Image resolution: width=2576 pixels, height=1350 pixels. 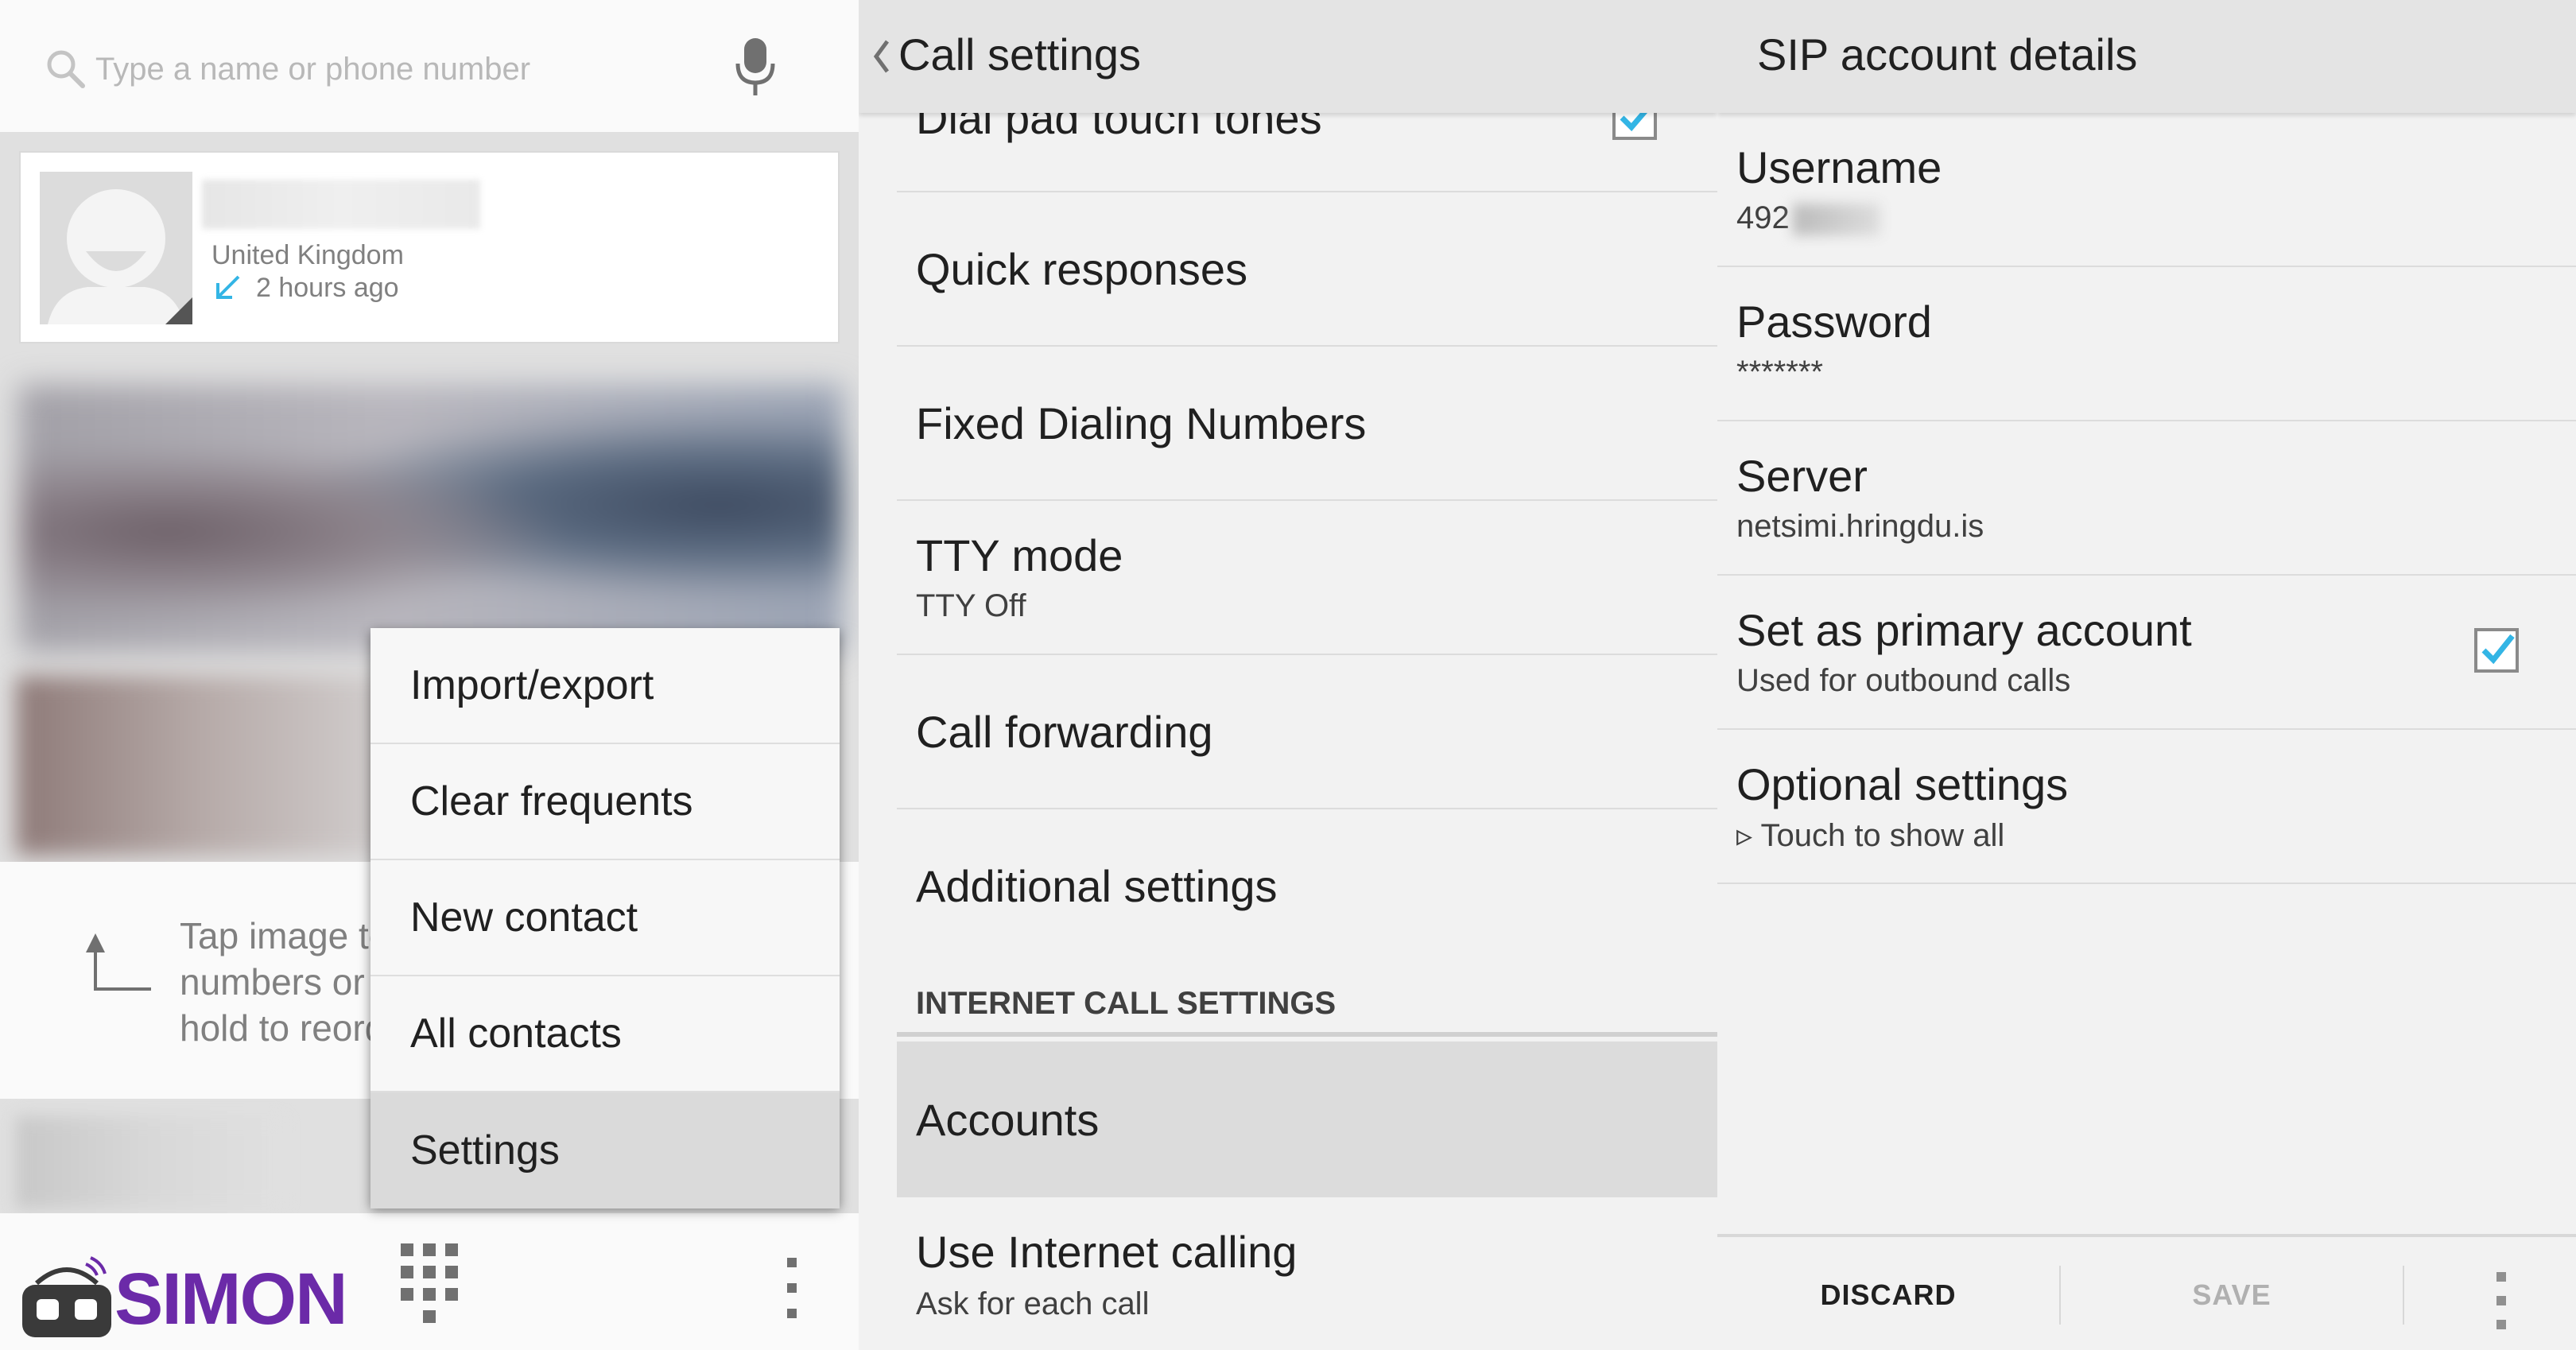 What do you see at coordinates (1020, 555) in the screenshot?
I see `setting-title: TTY mode` at bounding box center [1020, 555].